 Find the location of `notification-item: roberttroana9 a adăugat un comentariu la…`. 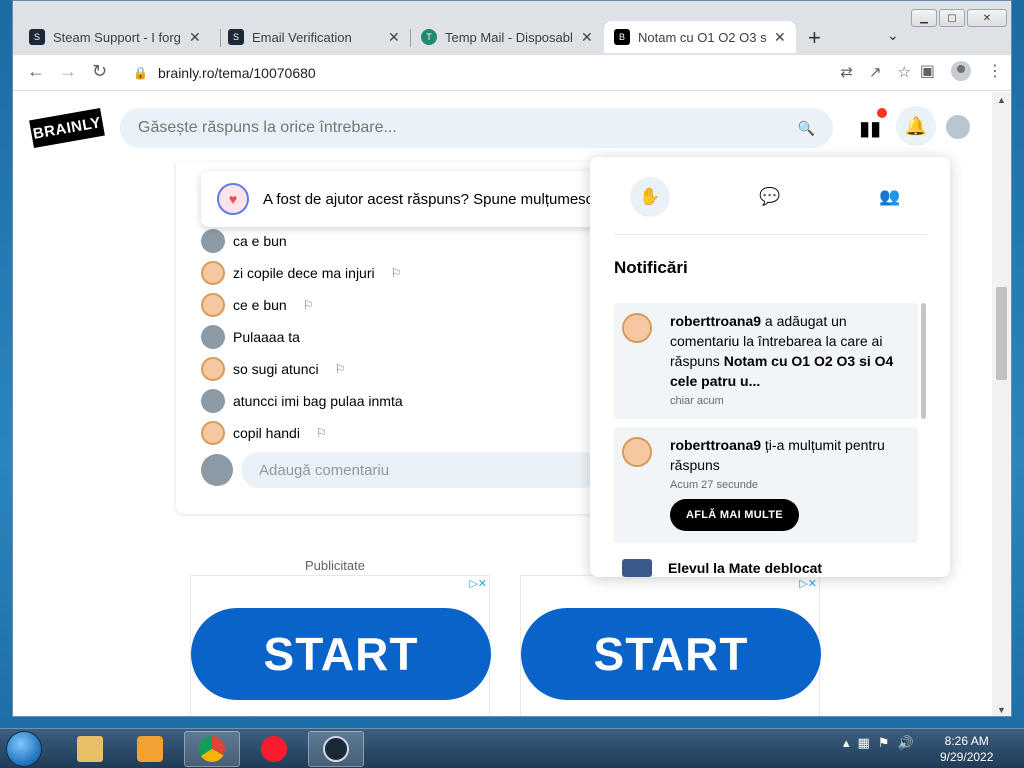

notification-item: roberttroana9 a adăugat un comentariu la… is located at coordinates (766, 361).